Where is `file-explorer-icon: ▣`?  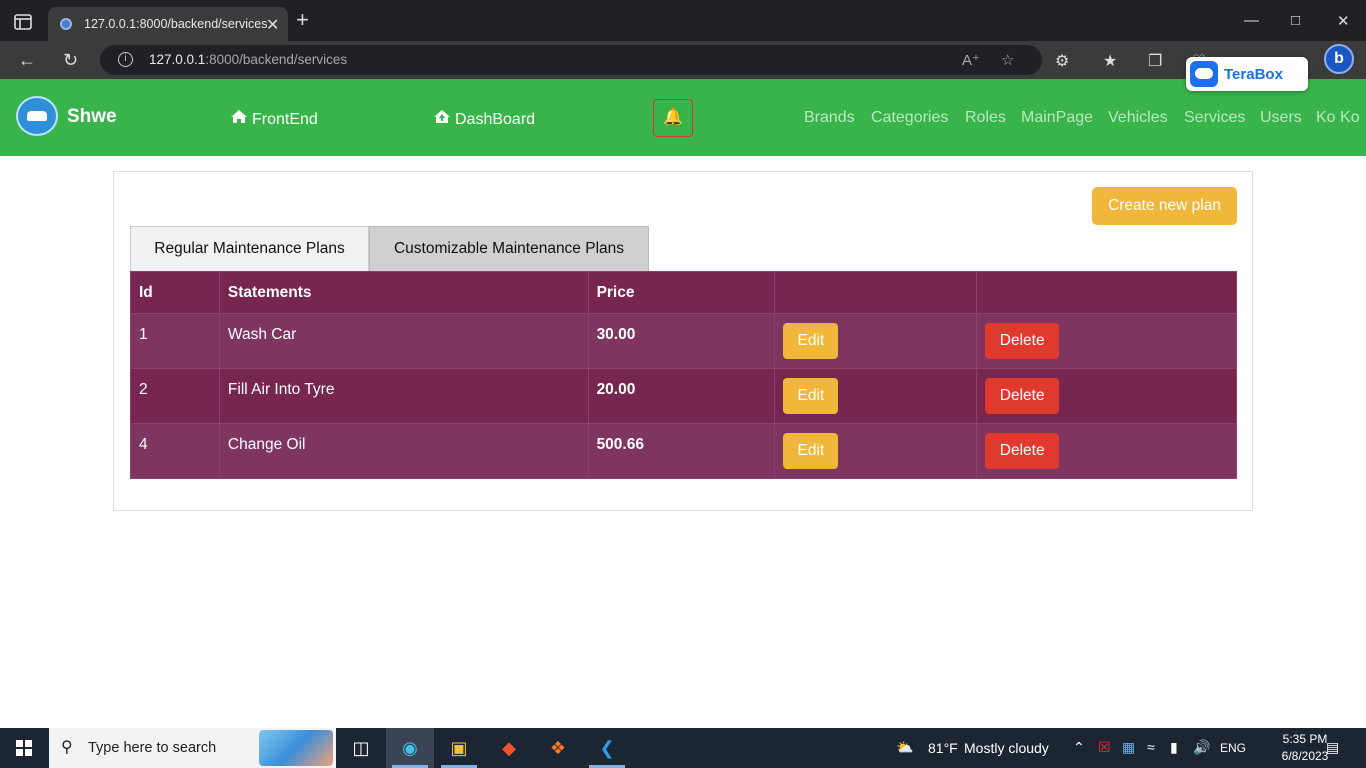 file-explorer-icon: ▣ is located at coordinates (459, 748).